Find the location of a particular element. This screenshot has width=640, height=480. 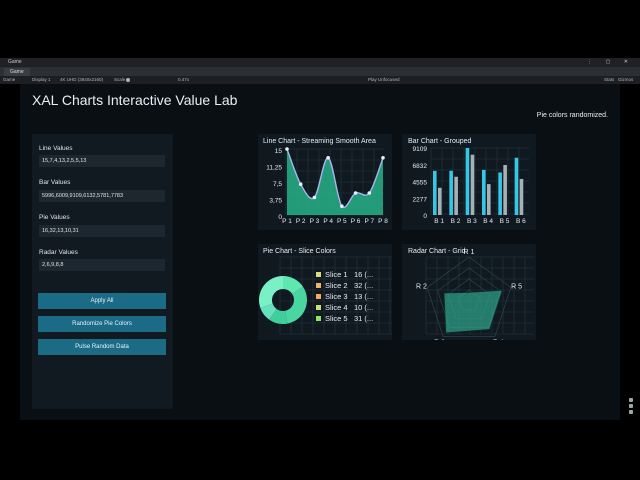

radar-axis-label-3: R 4 is located at coordinates (498, 339).